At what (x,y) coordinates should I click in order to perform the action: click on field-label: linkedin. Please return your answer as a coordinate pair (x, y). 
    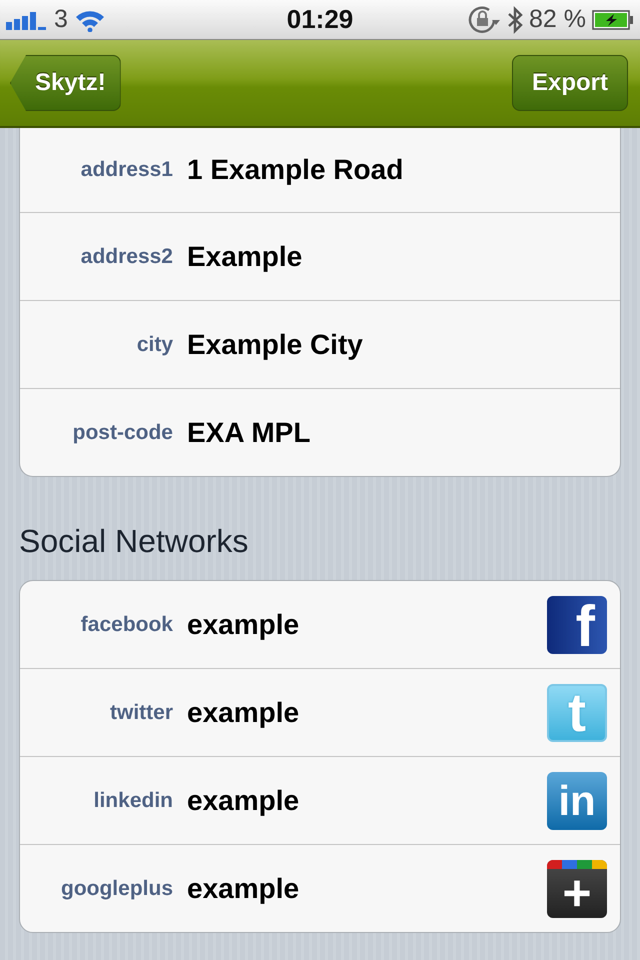
    Looking at the image, I should click on (133, 800).